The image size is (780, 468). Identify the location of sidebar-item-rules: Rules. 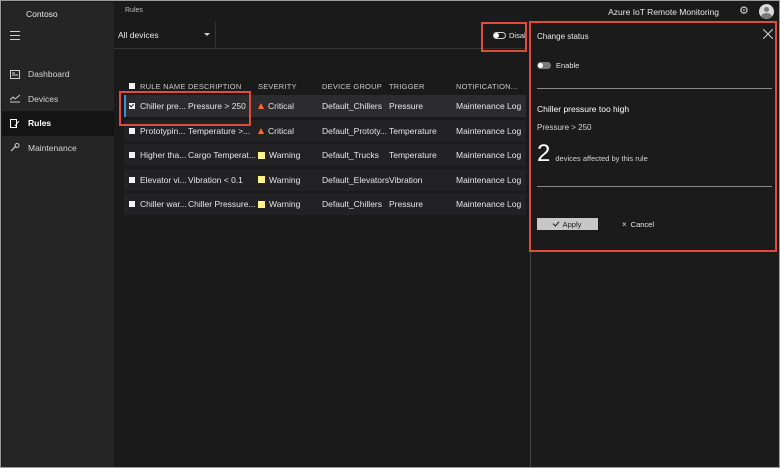
(58, 123).